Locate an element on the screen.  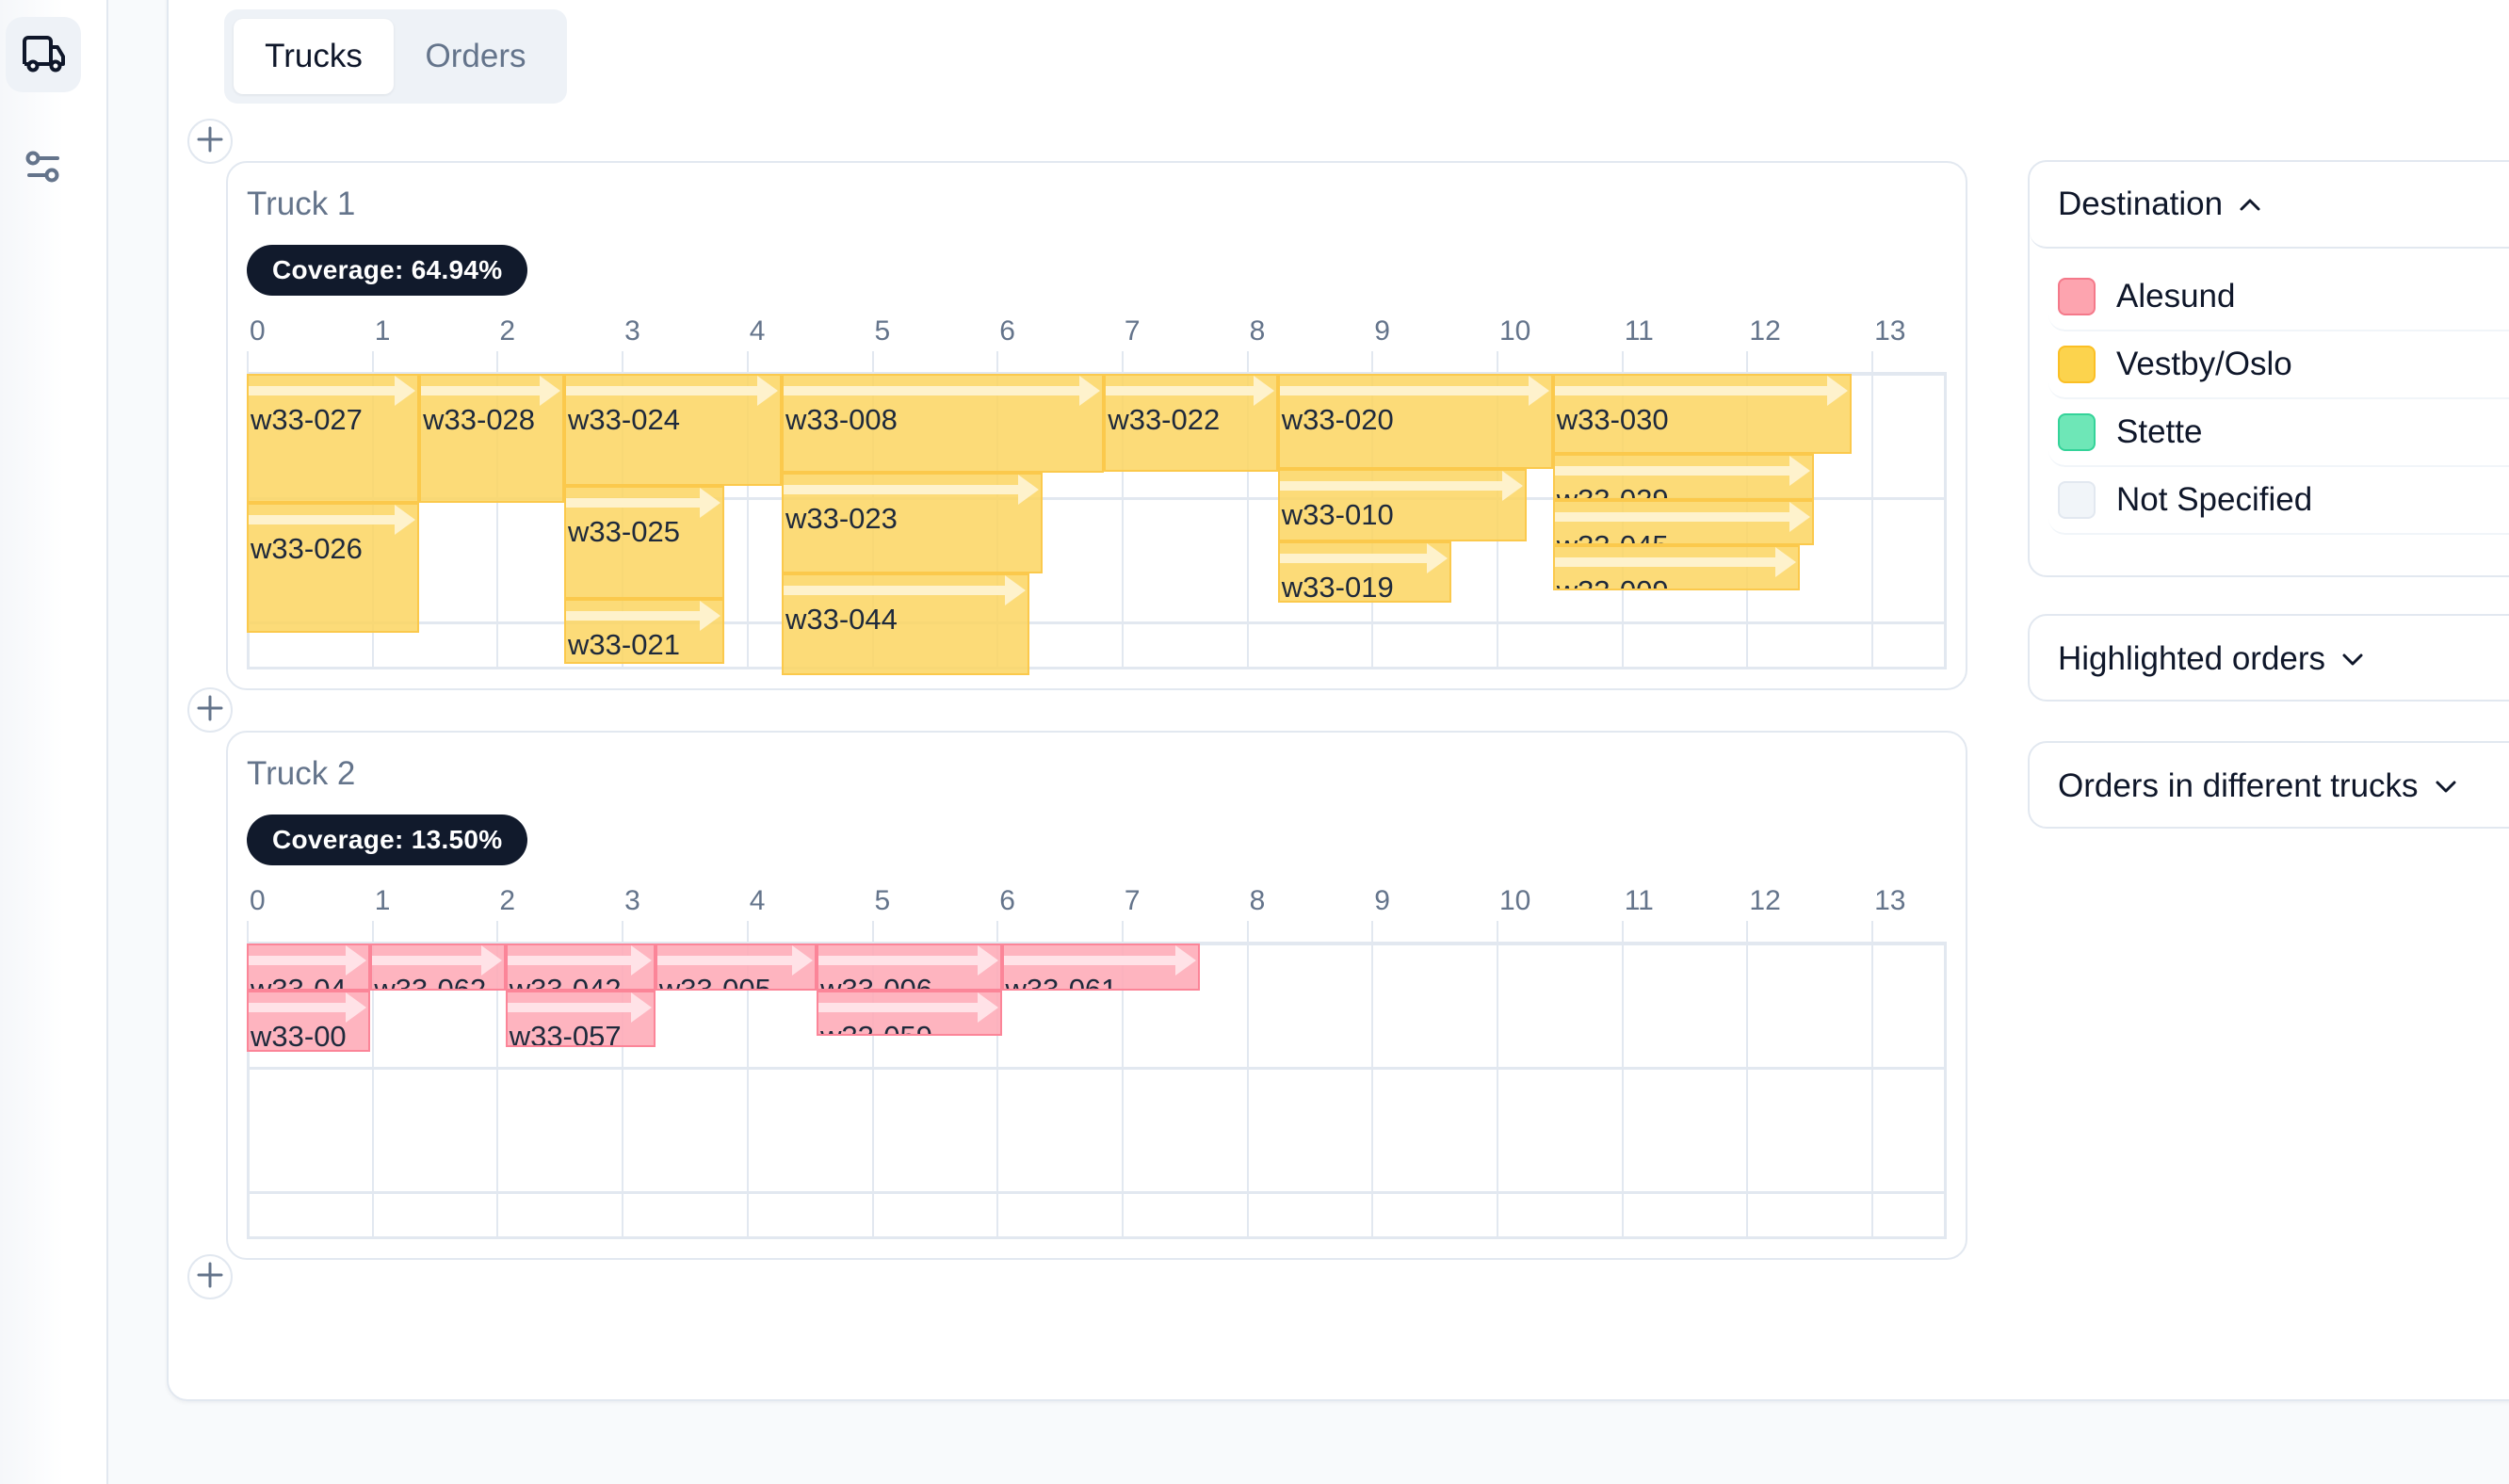
order-block: w33-023 is located at coordinates (912, 523).